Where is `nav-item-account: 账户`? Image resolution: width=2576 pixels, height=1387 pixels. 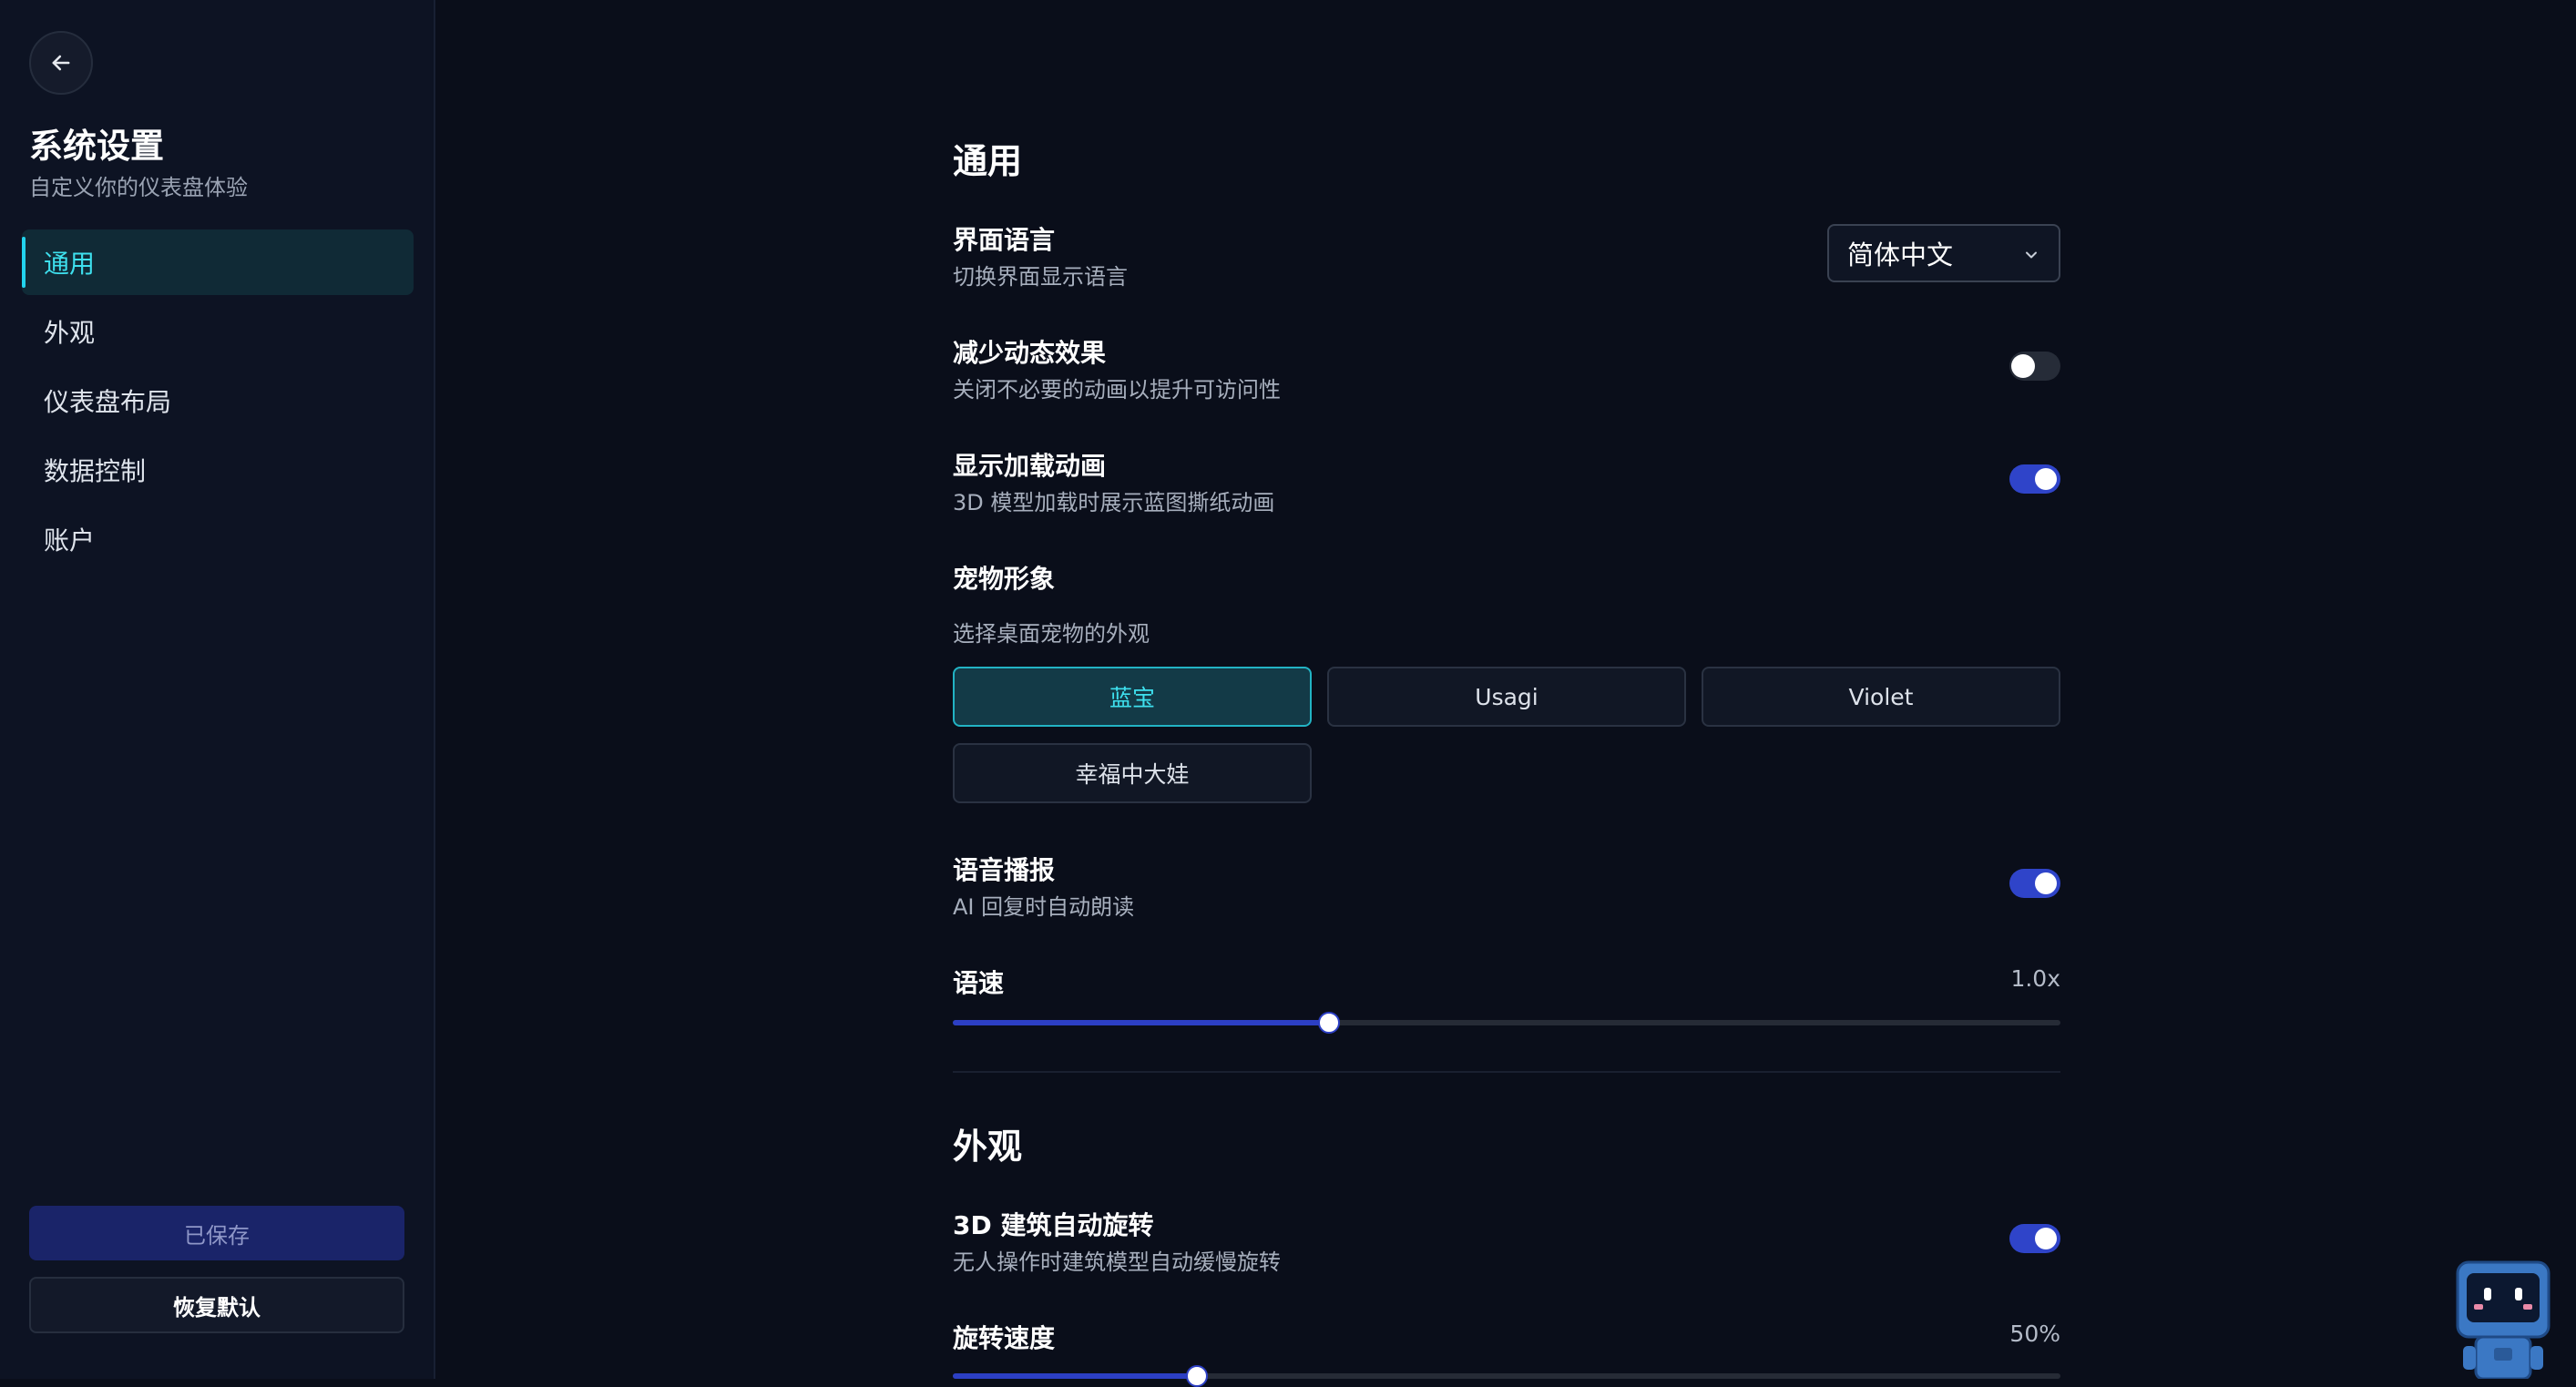
nav-item-account: 账户 is located at coordinates (218, 539).